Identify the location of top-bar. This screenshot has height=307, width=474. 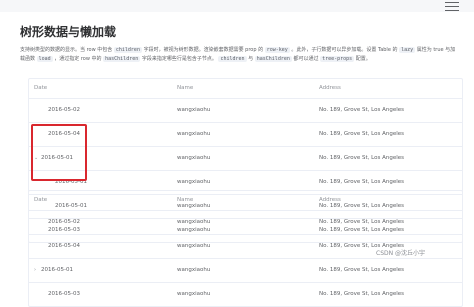
(237, 6).